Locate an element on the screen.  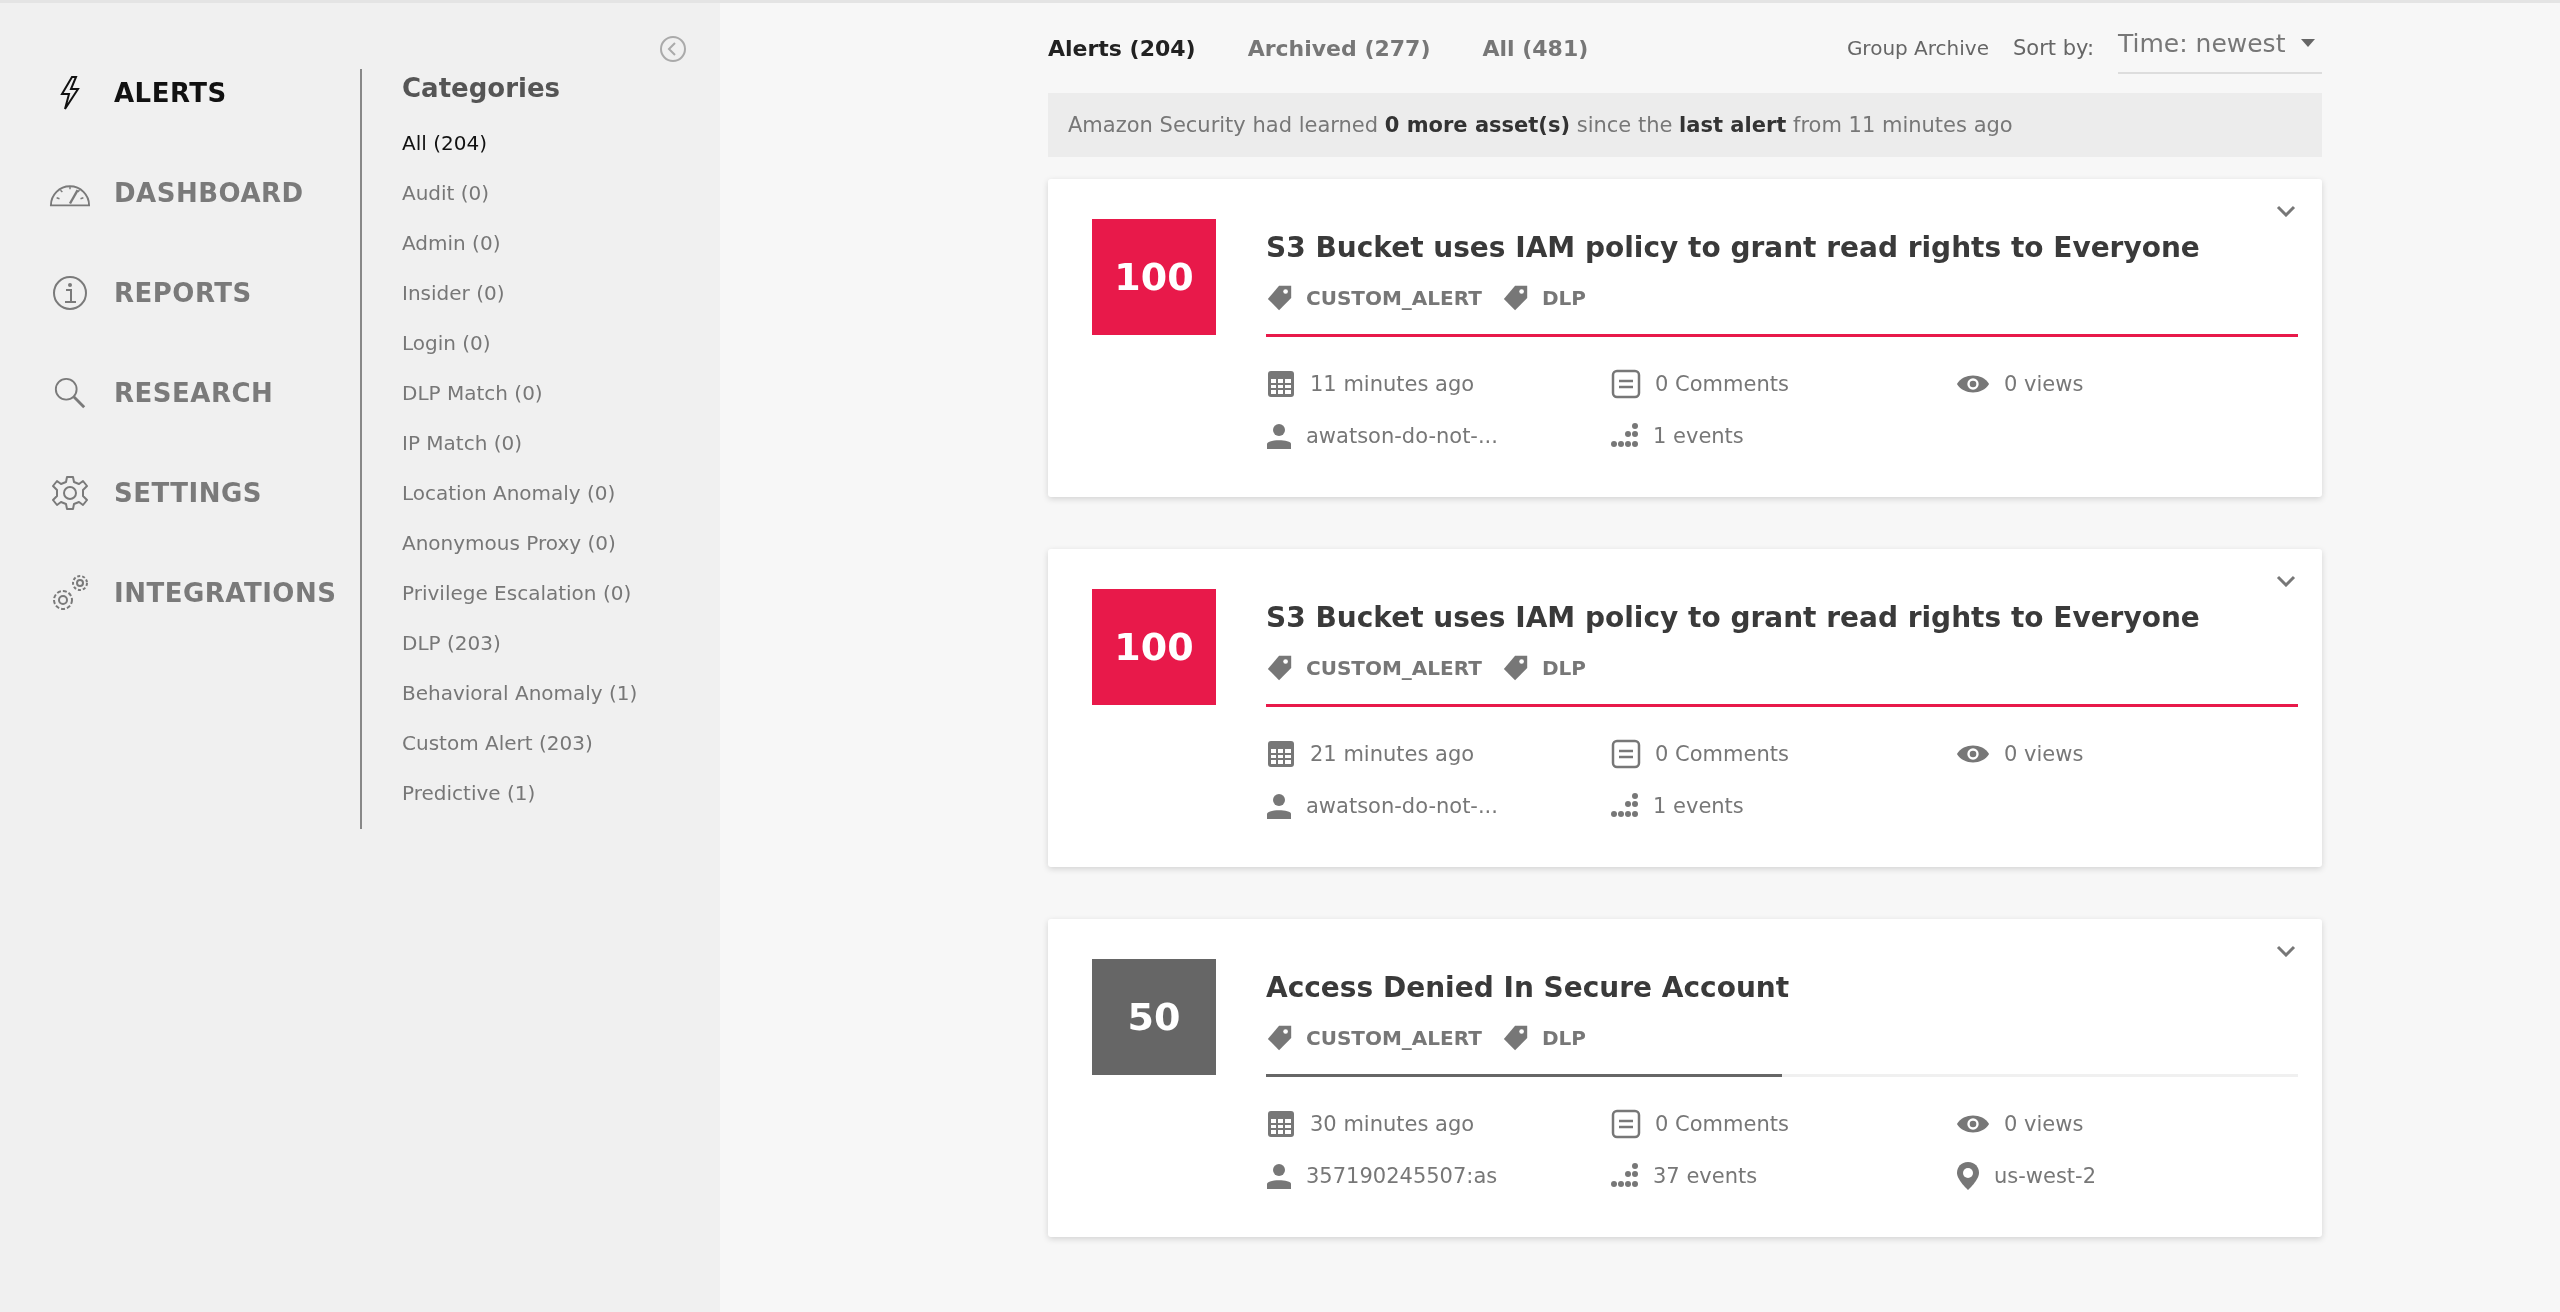
alert-meta-text: 30 minutes ago is located at coordinates (1392, 1124).